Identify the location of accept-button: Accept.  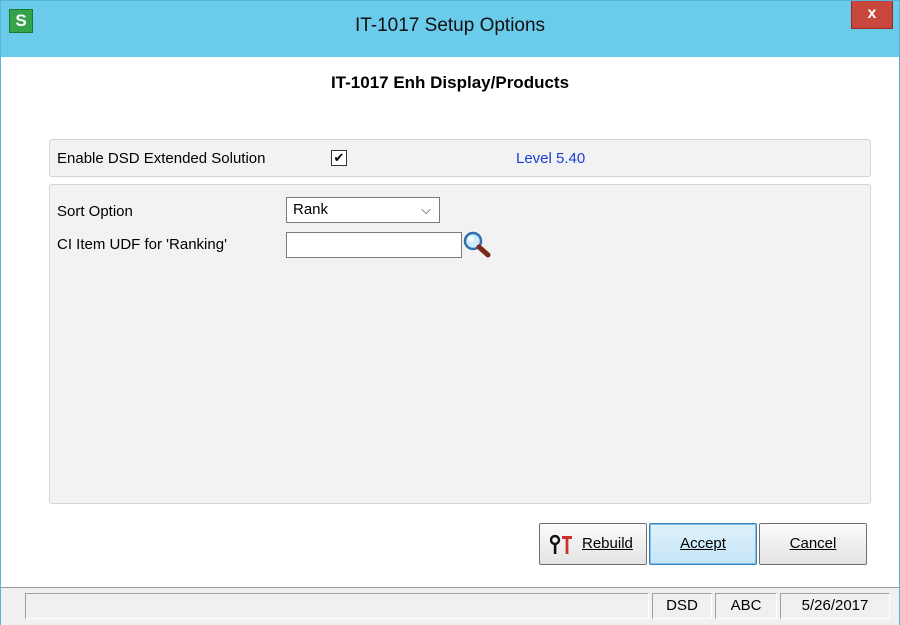
(703, 544).